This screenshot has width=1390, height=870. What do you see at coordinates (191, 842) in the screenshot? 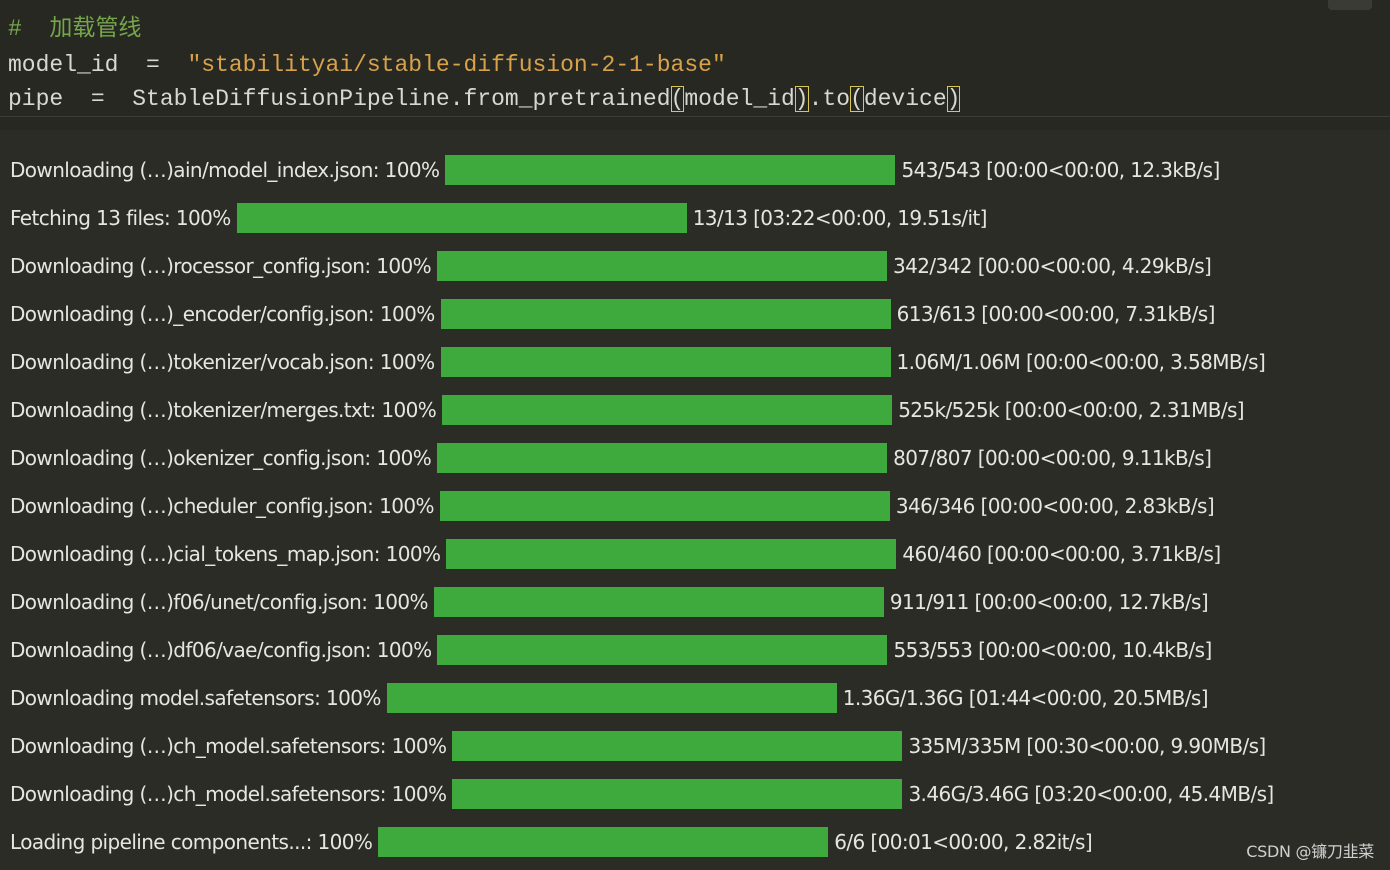
I see `progress-label: Loading pipeline components...: 100%` at bounding box center [191, 842].